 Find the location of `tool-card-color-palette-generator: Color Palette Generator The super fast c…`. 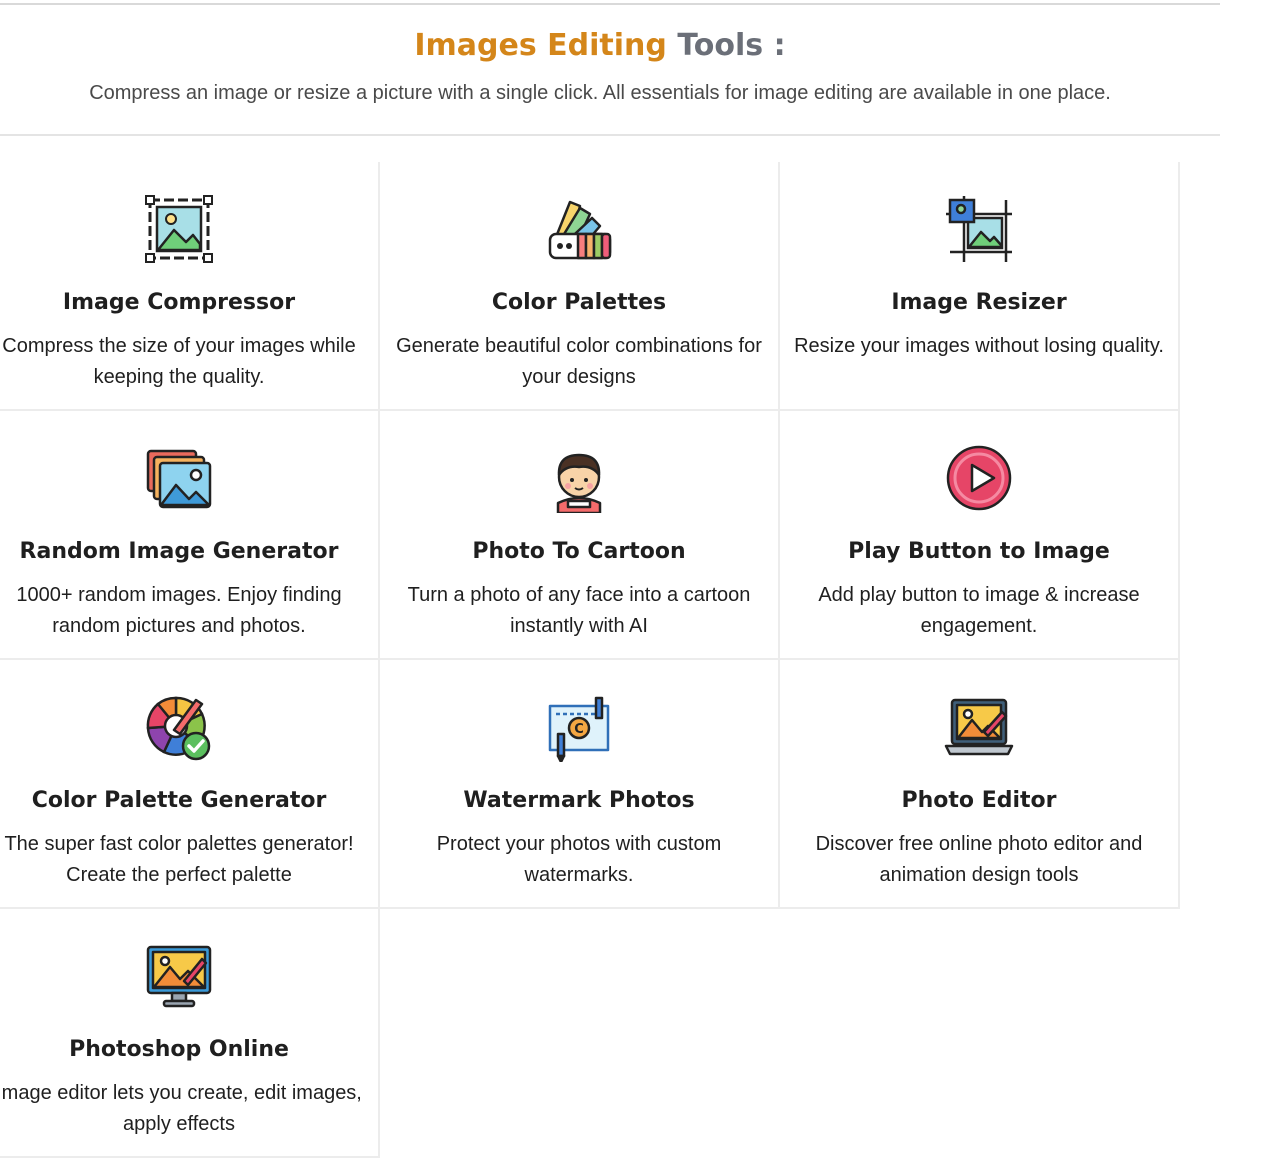

tool-card-color-palette-generator: Color Palette Generator The super fast c… is located at coordinates (190, 784).